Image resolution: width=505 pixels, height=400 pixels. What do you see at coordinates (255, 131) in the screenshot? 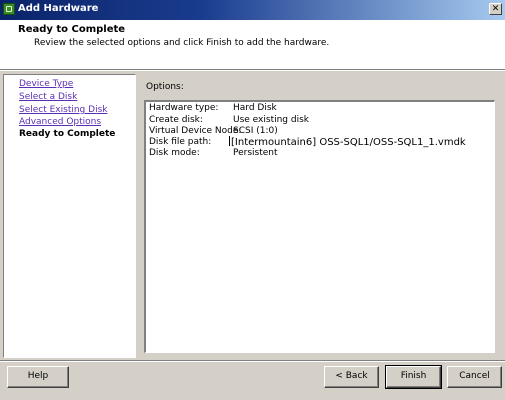
I see `option-value: SCSI (1:0)` at bounding box center [255, 131].